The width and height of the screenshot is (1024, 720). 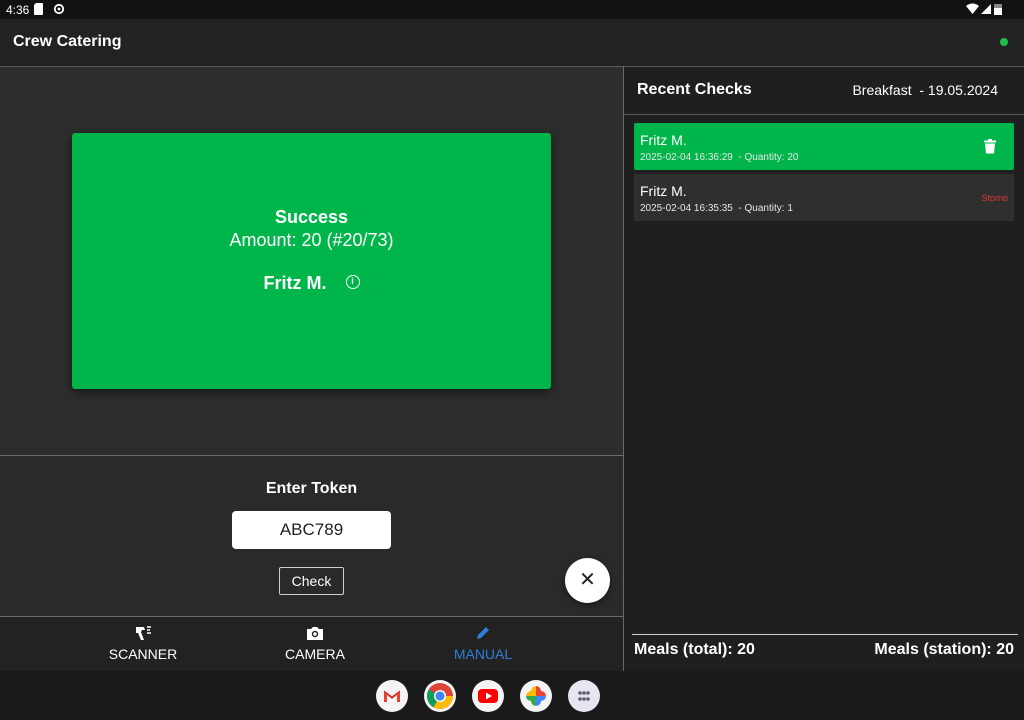 I want to click on token-input, so click(x=311, y=530).